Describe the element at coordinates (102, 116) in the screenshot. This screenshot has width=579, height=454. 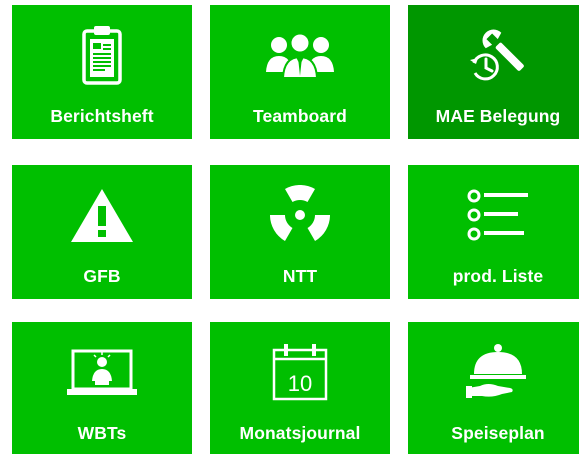
I see `tile-label: Berichtsheft` at that location.